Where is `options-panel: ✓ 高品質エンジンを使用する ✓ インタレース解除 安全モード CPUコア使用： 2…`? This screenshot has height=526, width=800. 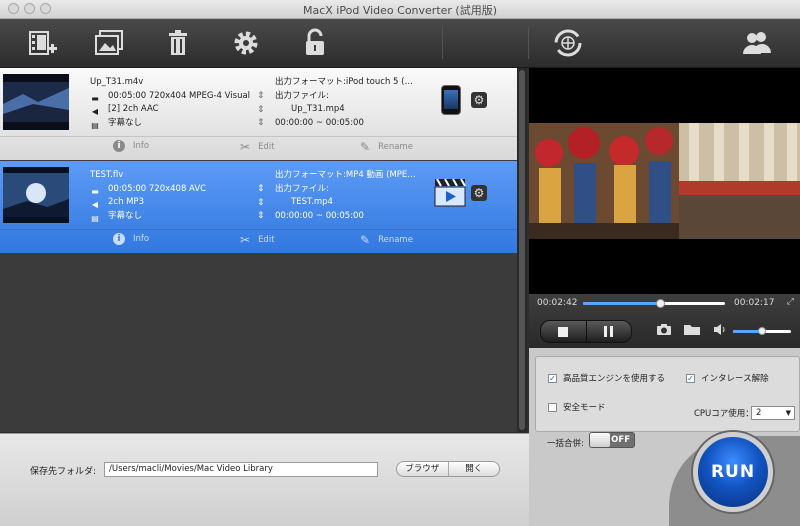
options-panel: ✓ 高品質エンジンを使用する ✓ インタレース解除 安全モード CPUコア使用： 2… is located at coordinates (664, 437).